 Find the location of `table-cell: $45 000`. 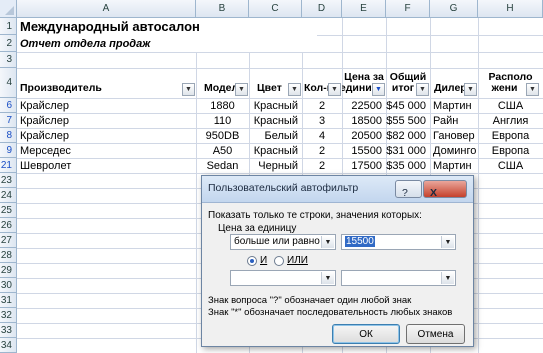

table-cell: $45 000 is located at coordinates (408, 105).